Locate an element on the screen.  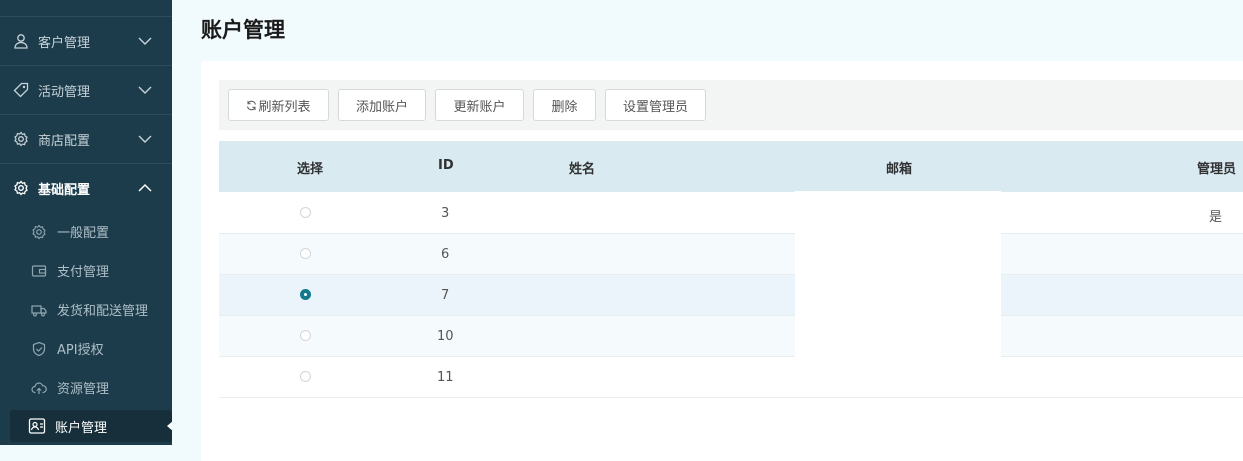
active-caret-icon is located at coordinates (169, 426).